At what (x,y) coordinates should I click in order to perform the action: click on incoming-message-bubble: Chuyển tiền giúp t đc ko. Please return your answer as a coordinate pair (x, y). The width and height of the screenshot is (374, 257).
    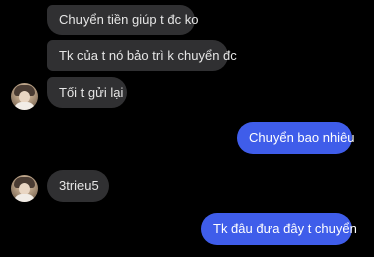
    Looking at the image, I should click on (123, 20).